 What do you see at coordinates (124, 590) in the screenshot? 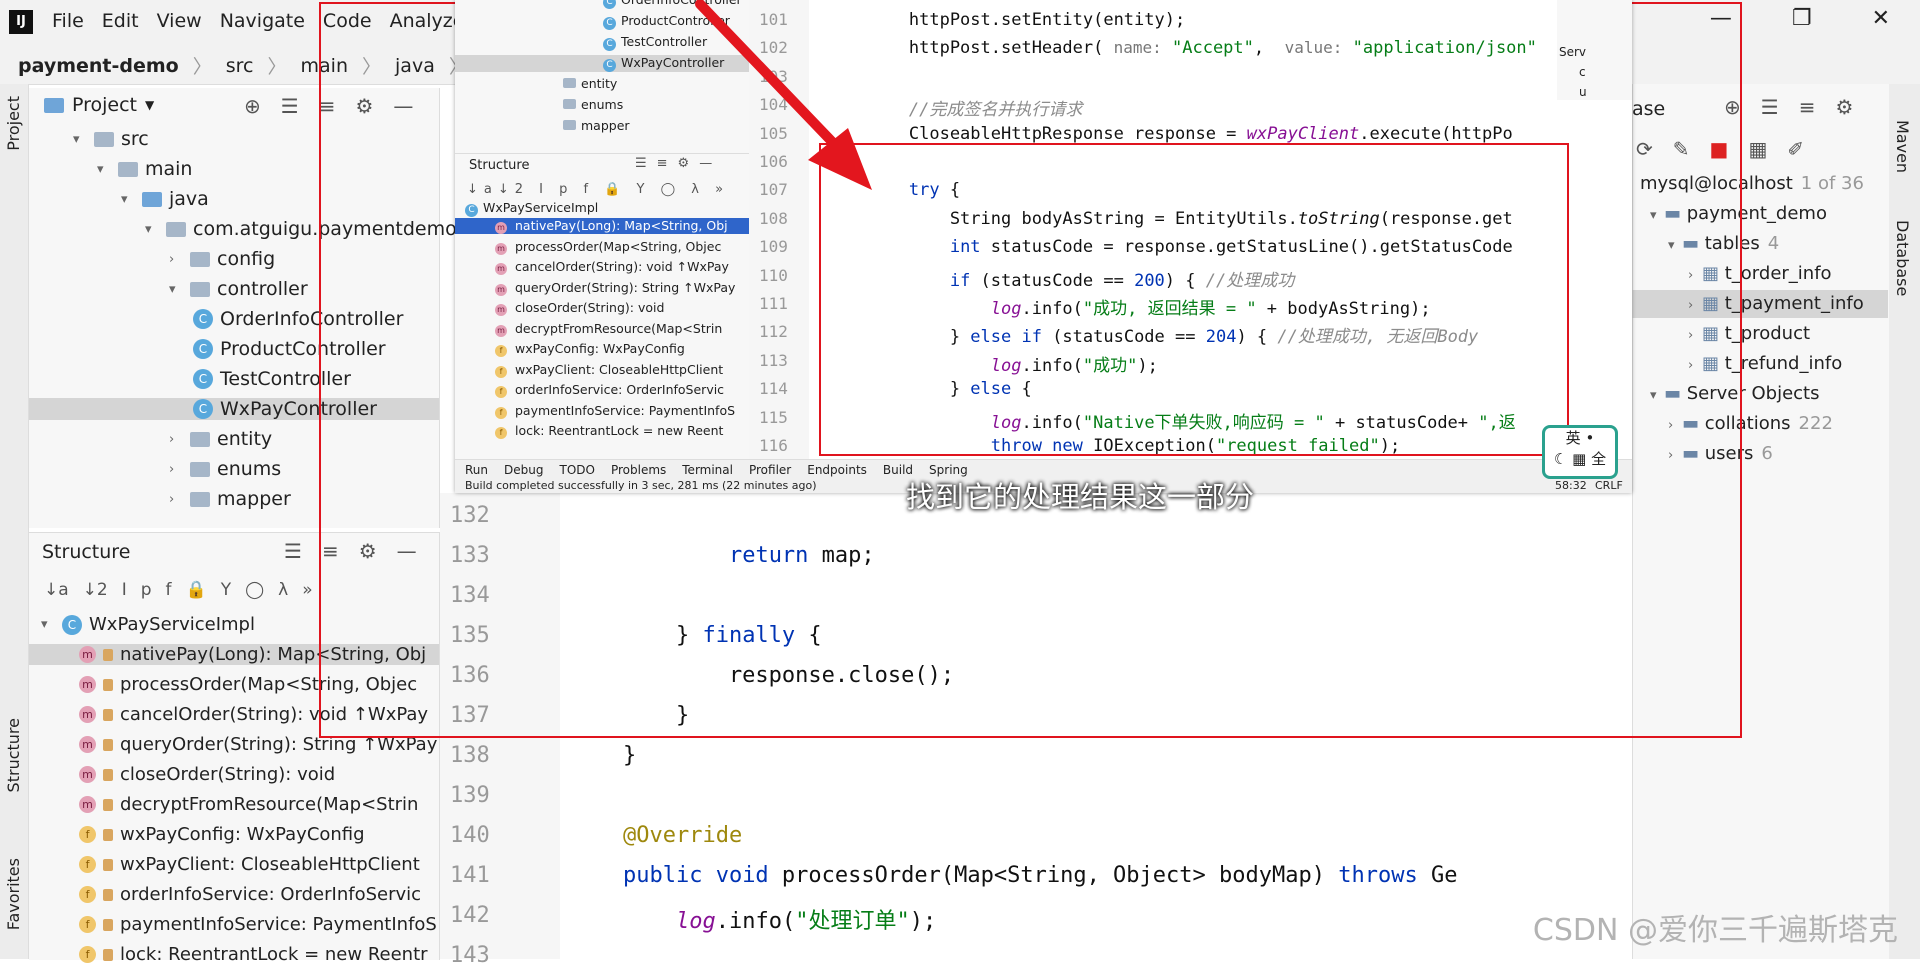
I see `inherited-icon: I` at bounding box center [124, 590].